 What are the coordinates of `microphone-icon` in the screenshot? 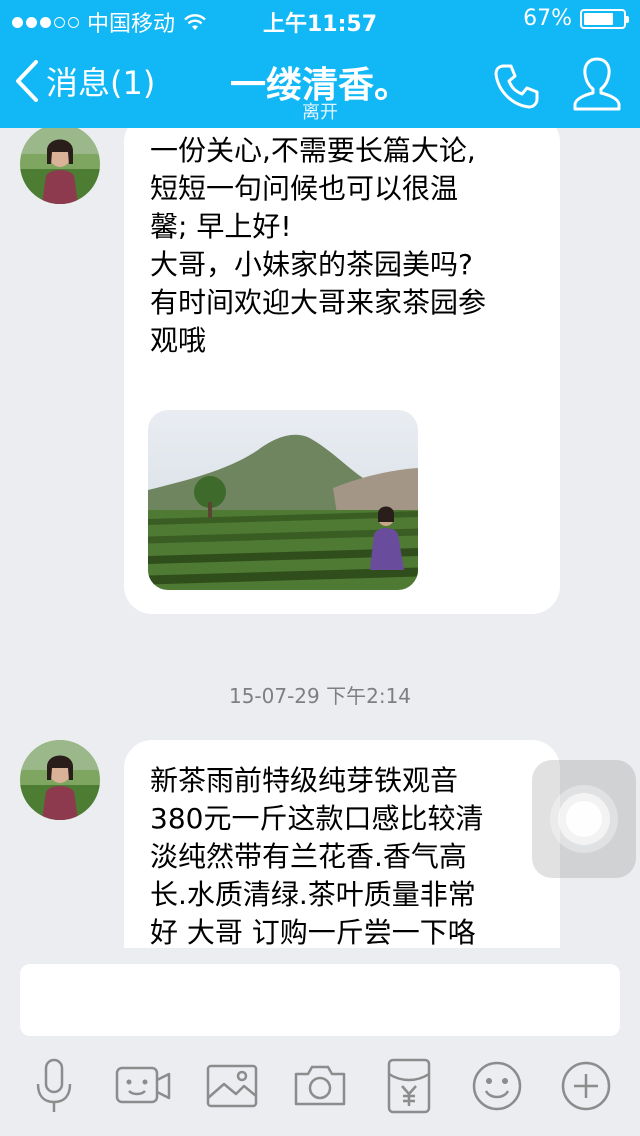 It's located at (54, 1085).